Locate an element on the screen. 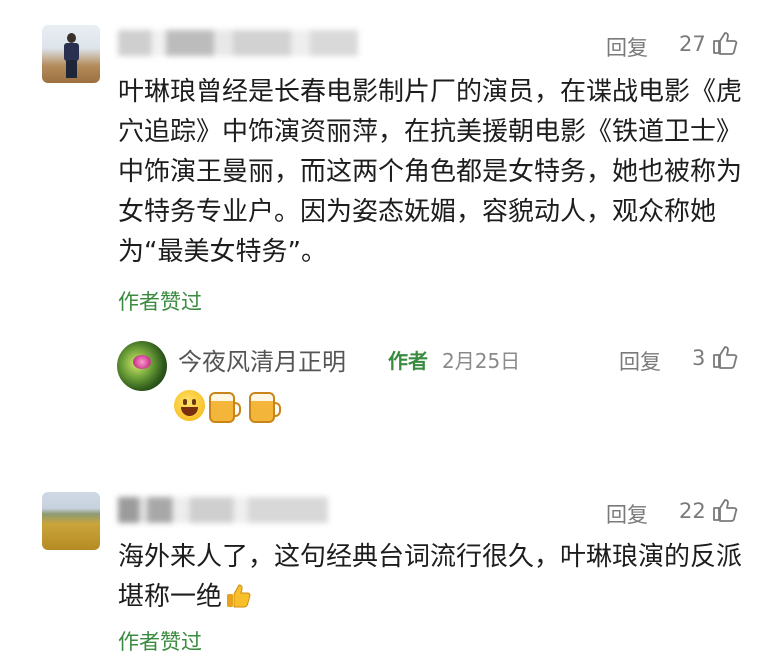 The height and width of the screenshot is (656, 779). reply-emojis is located at coordinates (227, 407).